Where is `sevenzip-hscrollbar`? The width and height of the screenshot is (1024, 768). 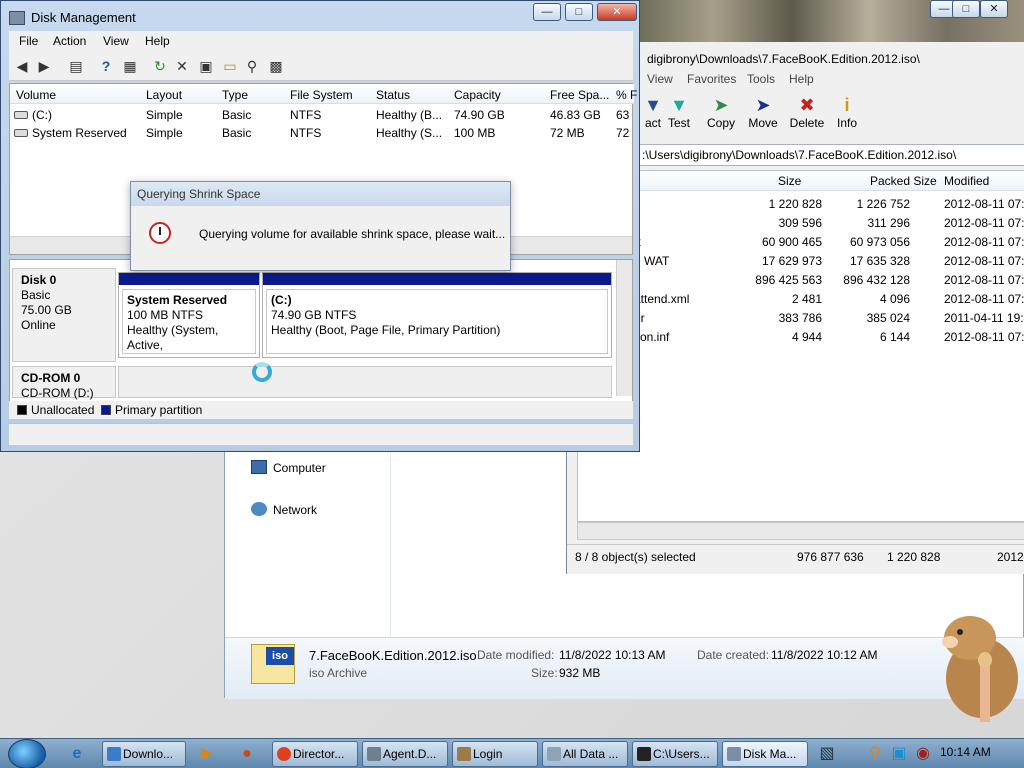 sevenzip-hscrollbar is located at coordinates (800, 531).